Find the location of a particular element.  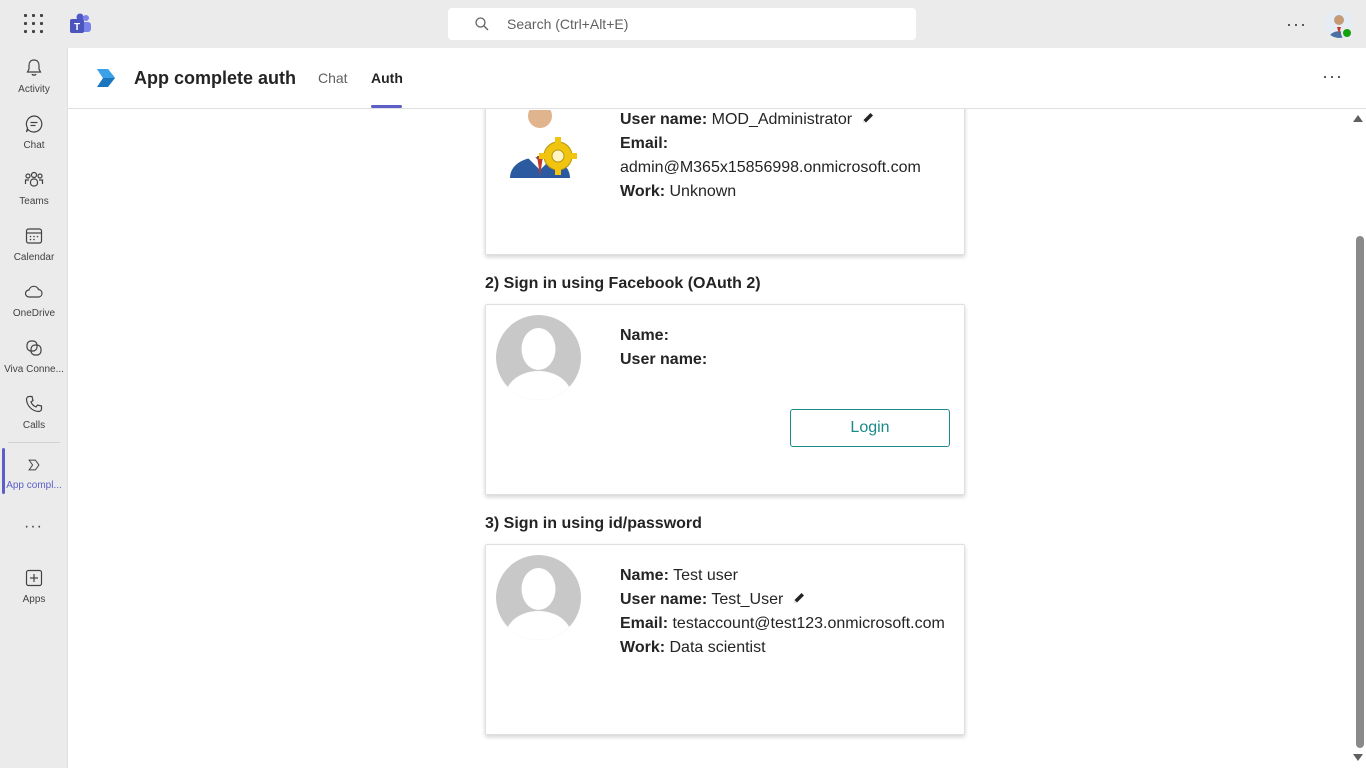

teams-logo-icon: T is located at coordinates (80, 23).